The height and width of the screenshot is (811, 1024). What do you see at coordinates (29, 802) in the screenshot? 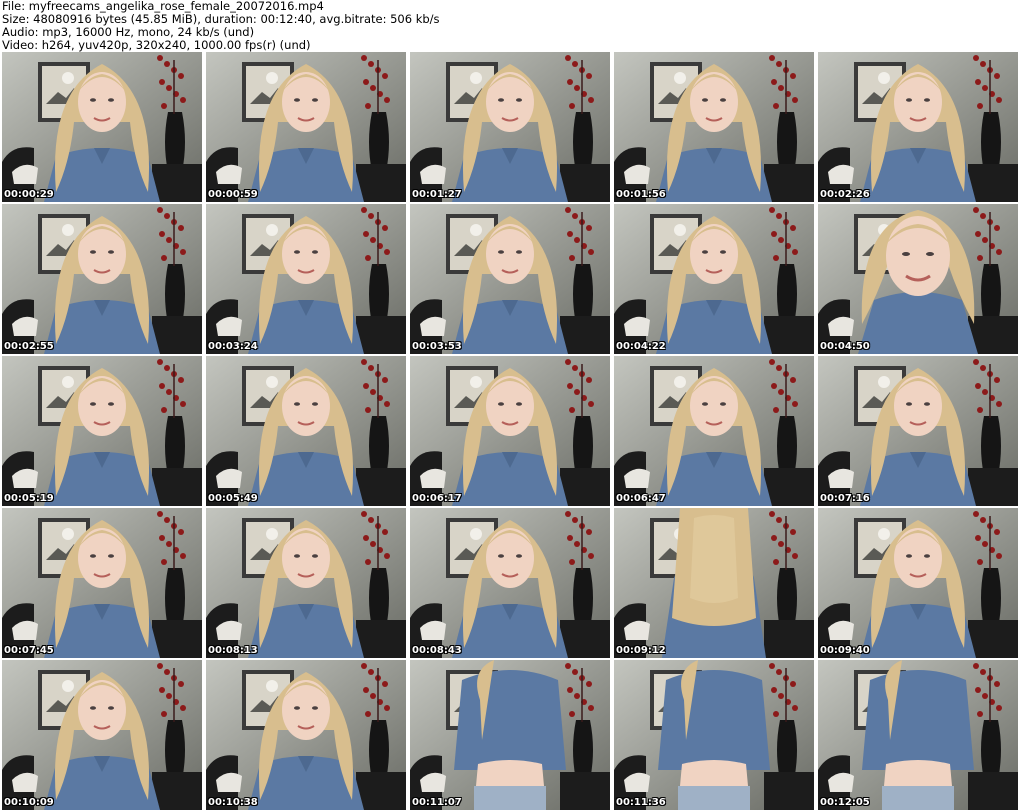
I see `thumbnail-timestamp: 00:10:09` at bounding box center [29, 802].